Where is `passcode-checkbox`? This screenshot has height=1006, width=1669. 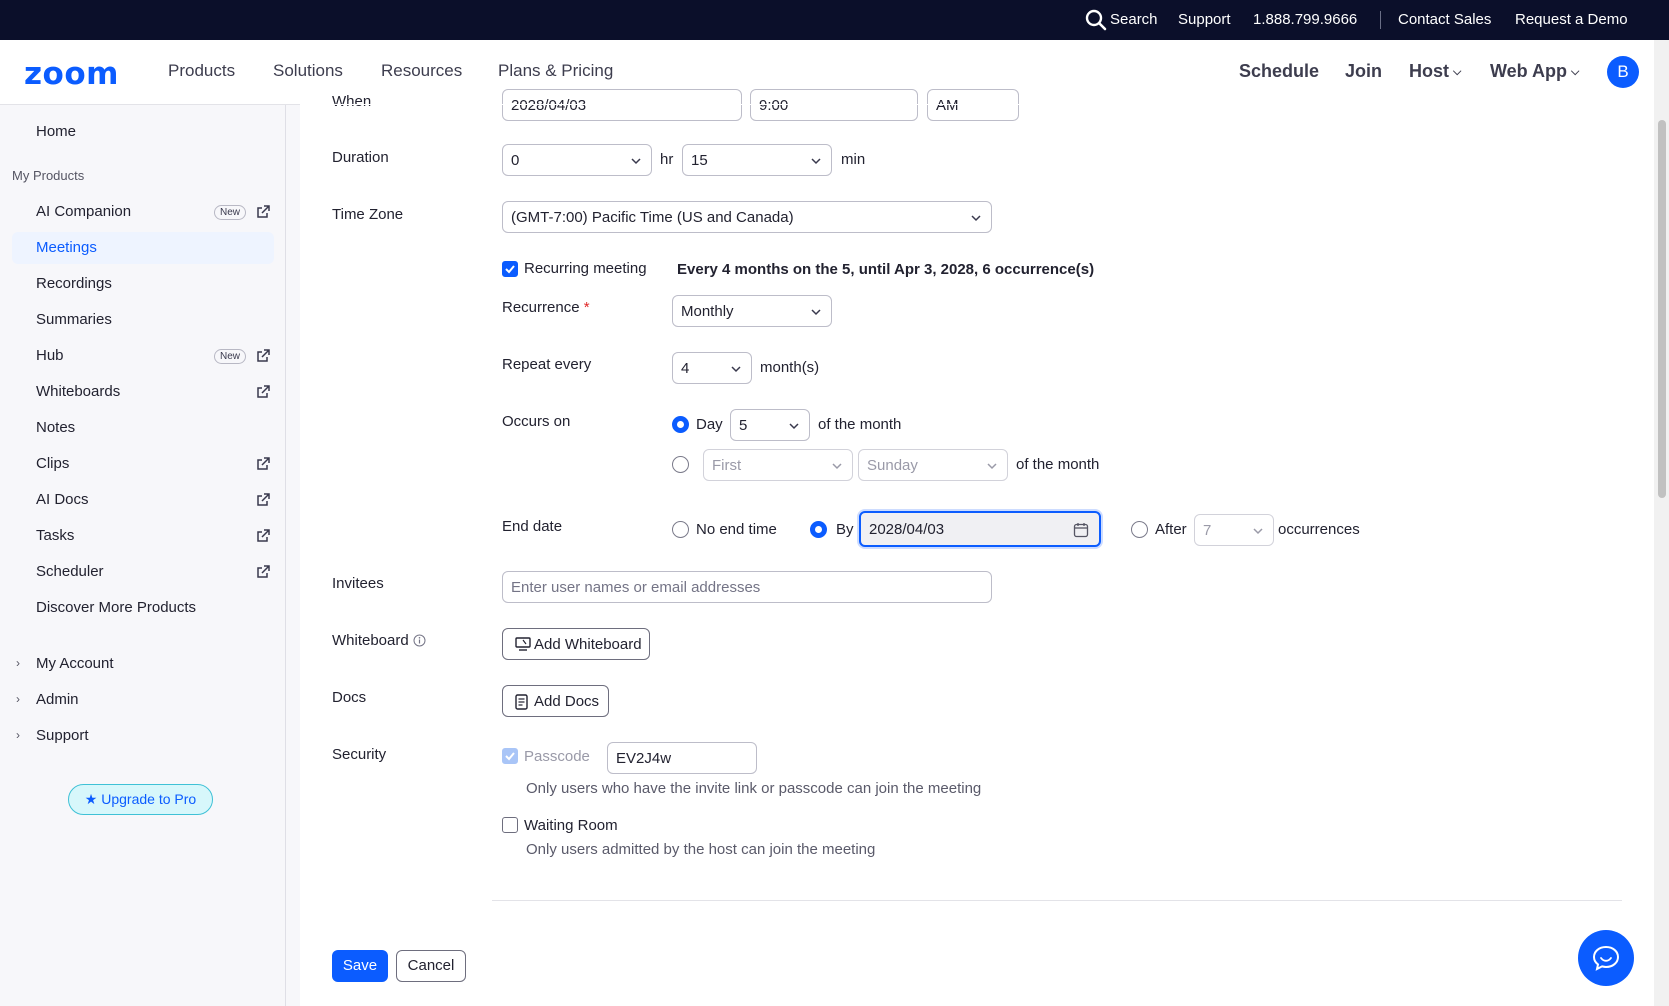 passcode-checkbox is located at coordinates (510, 756).